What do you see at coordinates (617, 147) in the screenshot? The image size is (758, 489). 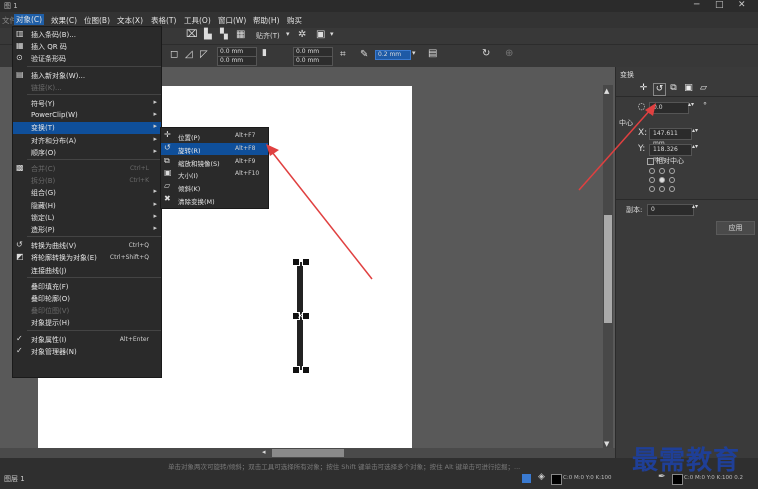 I see `arrow-to-docker` at bounding box center [617, 147].